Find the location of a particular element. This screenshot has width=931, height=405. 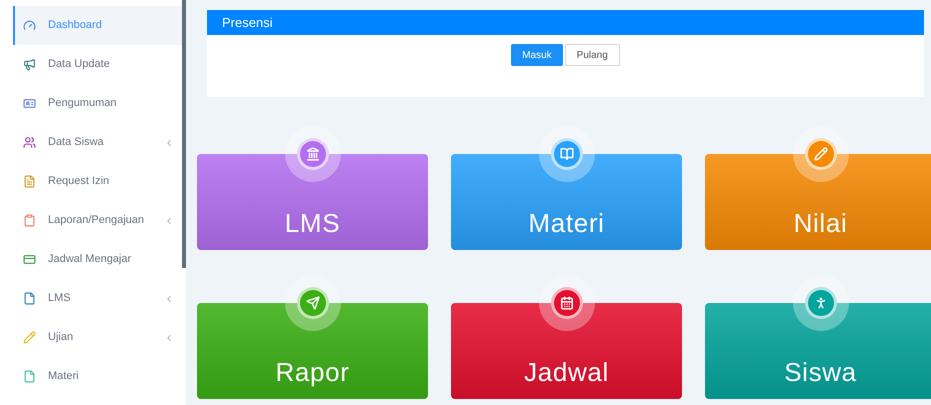

tile-card: Rapor is located at coordinates (312, 351).